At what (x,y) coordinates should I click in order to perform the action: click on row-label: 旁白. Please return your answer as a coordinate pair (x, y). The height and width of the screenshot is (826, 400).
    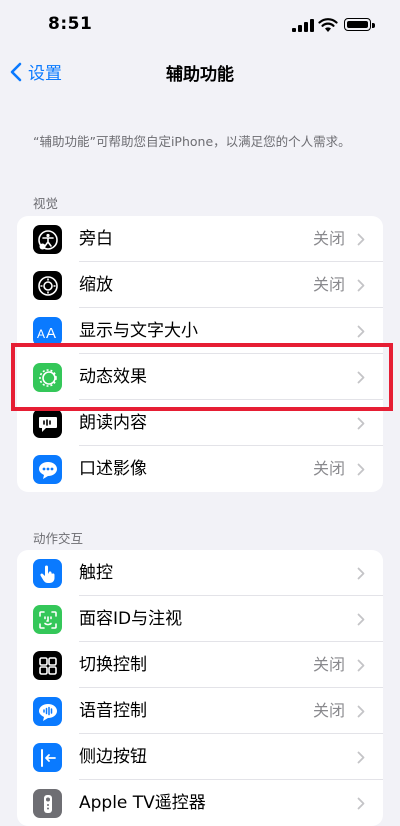
    Looking at the image, I should click on (96, 239).